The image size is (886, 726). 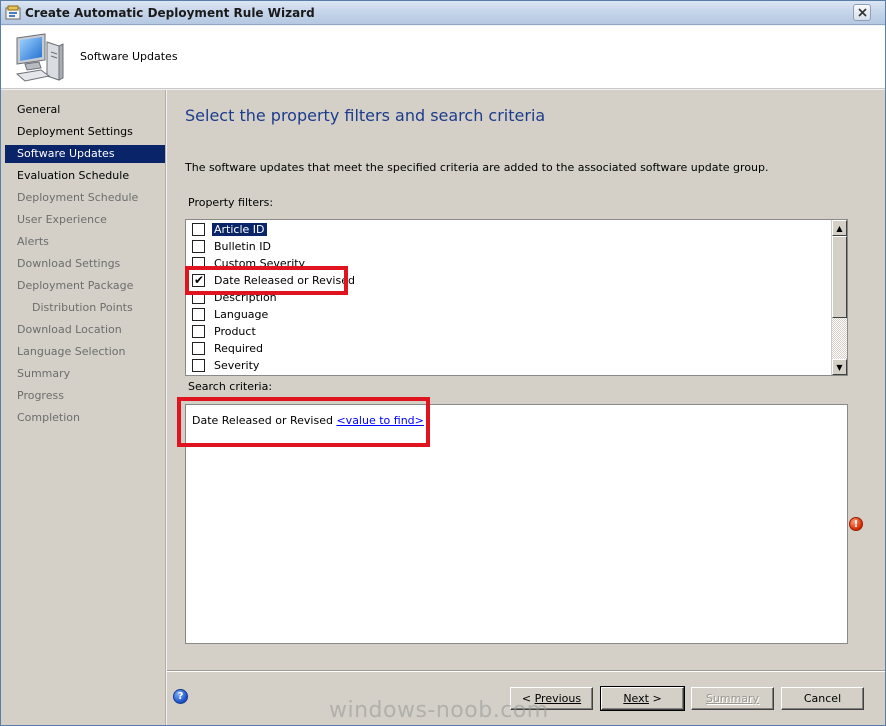 I want to click on nav-item-summary: Summary, so click(x=44, y=373).